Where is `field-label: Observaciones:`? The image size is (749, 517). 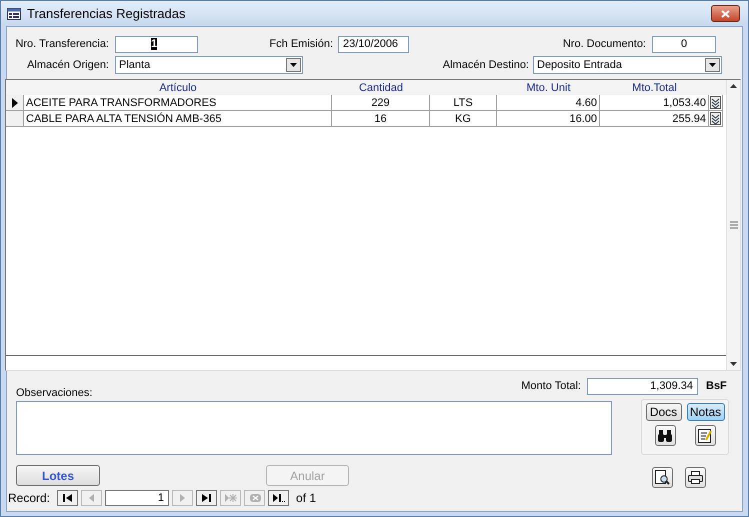 field-label: Observaciones: is located at coordinates (55, 393).